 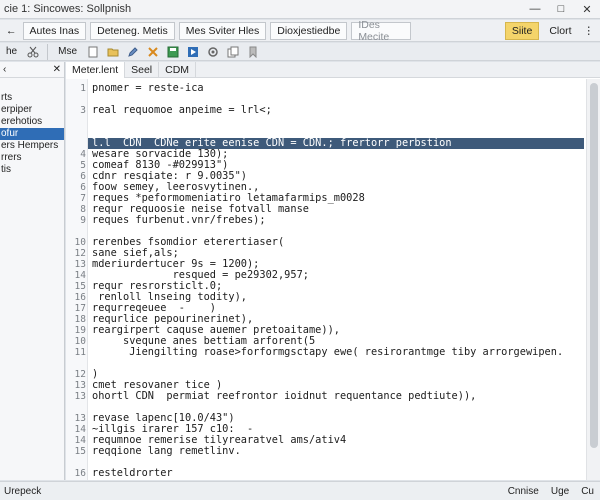 What do you see at coordinates (594, 265) in the screenshot?
I see `scrollbar-thumb` at bounding box center [594, 265].